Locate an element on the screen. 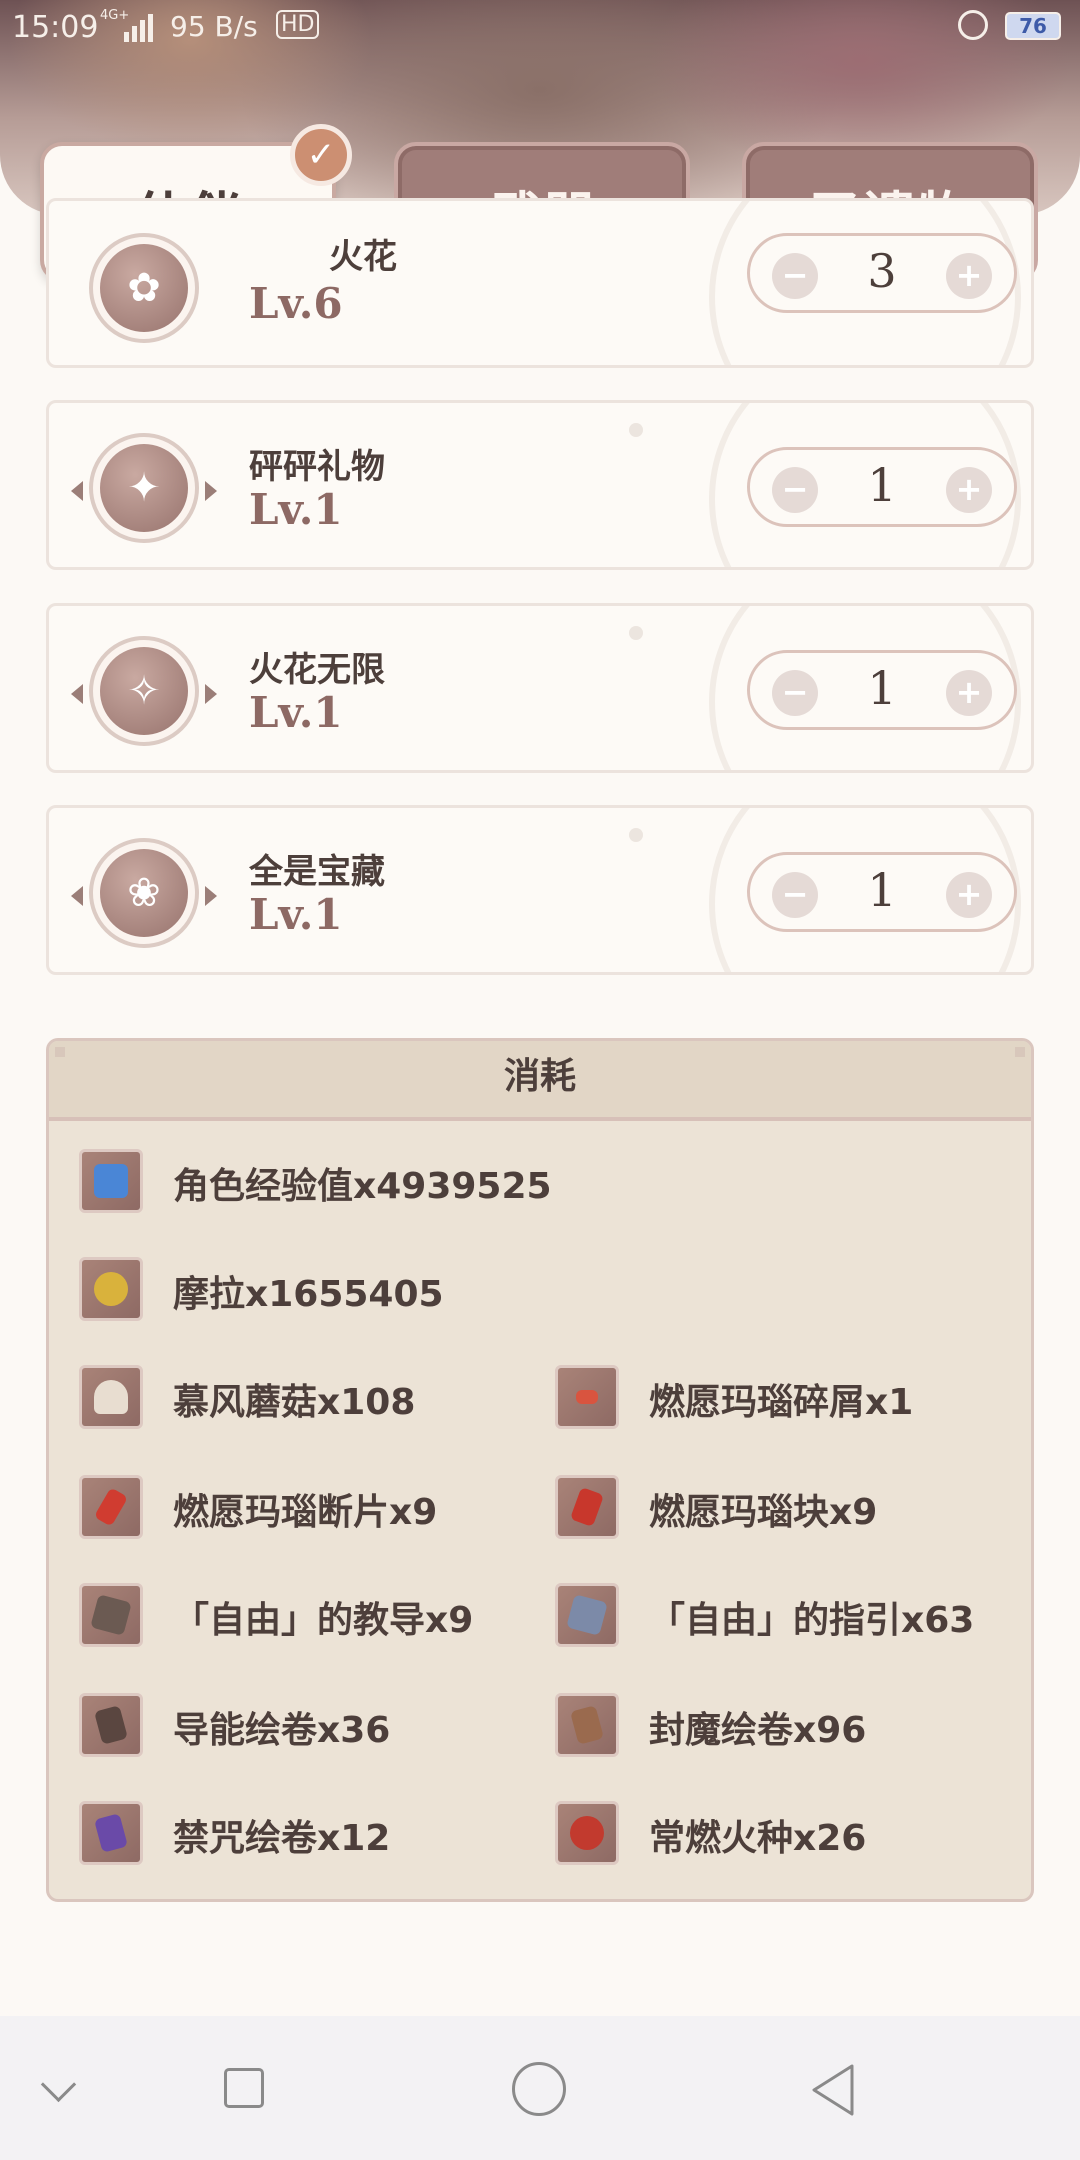 This screenshot has width=1080, height=2160. back-button is located at coordinates (833, 2090).